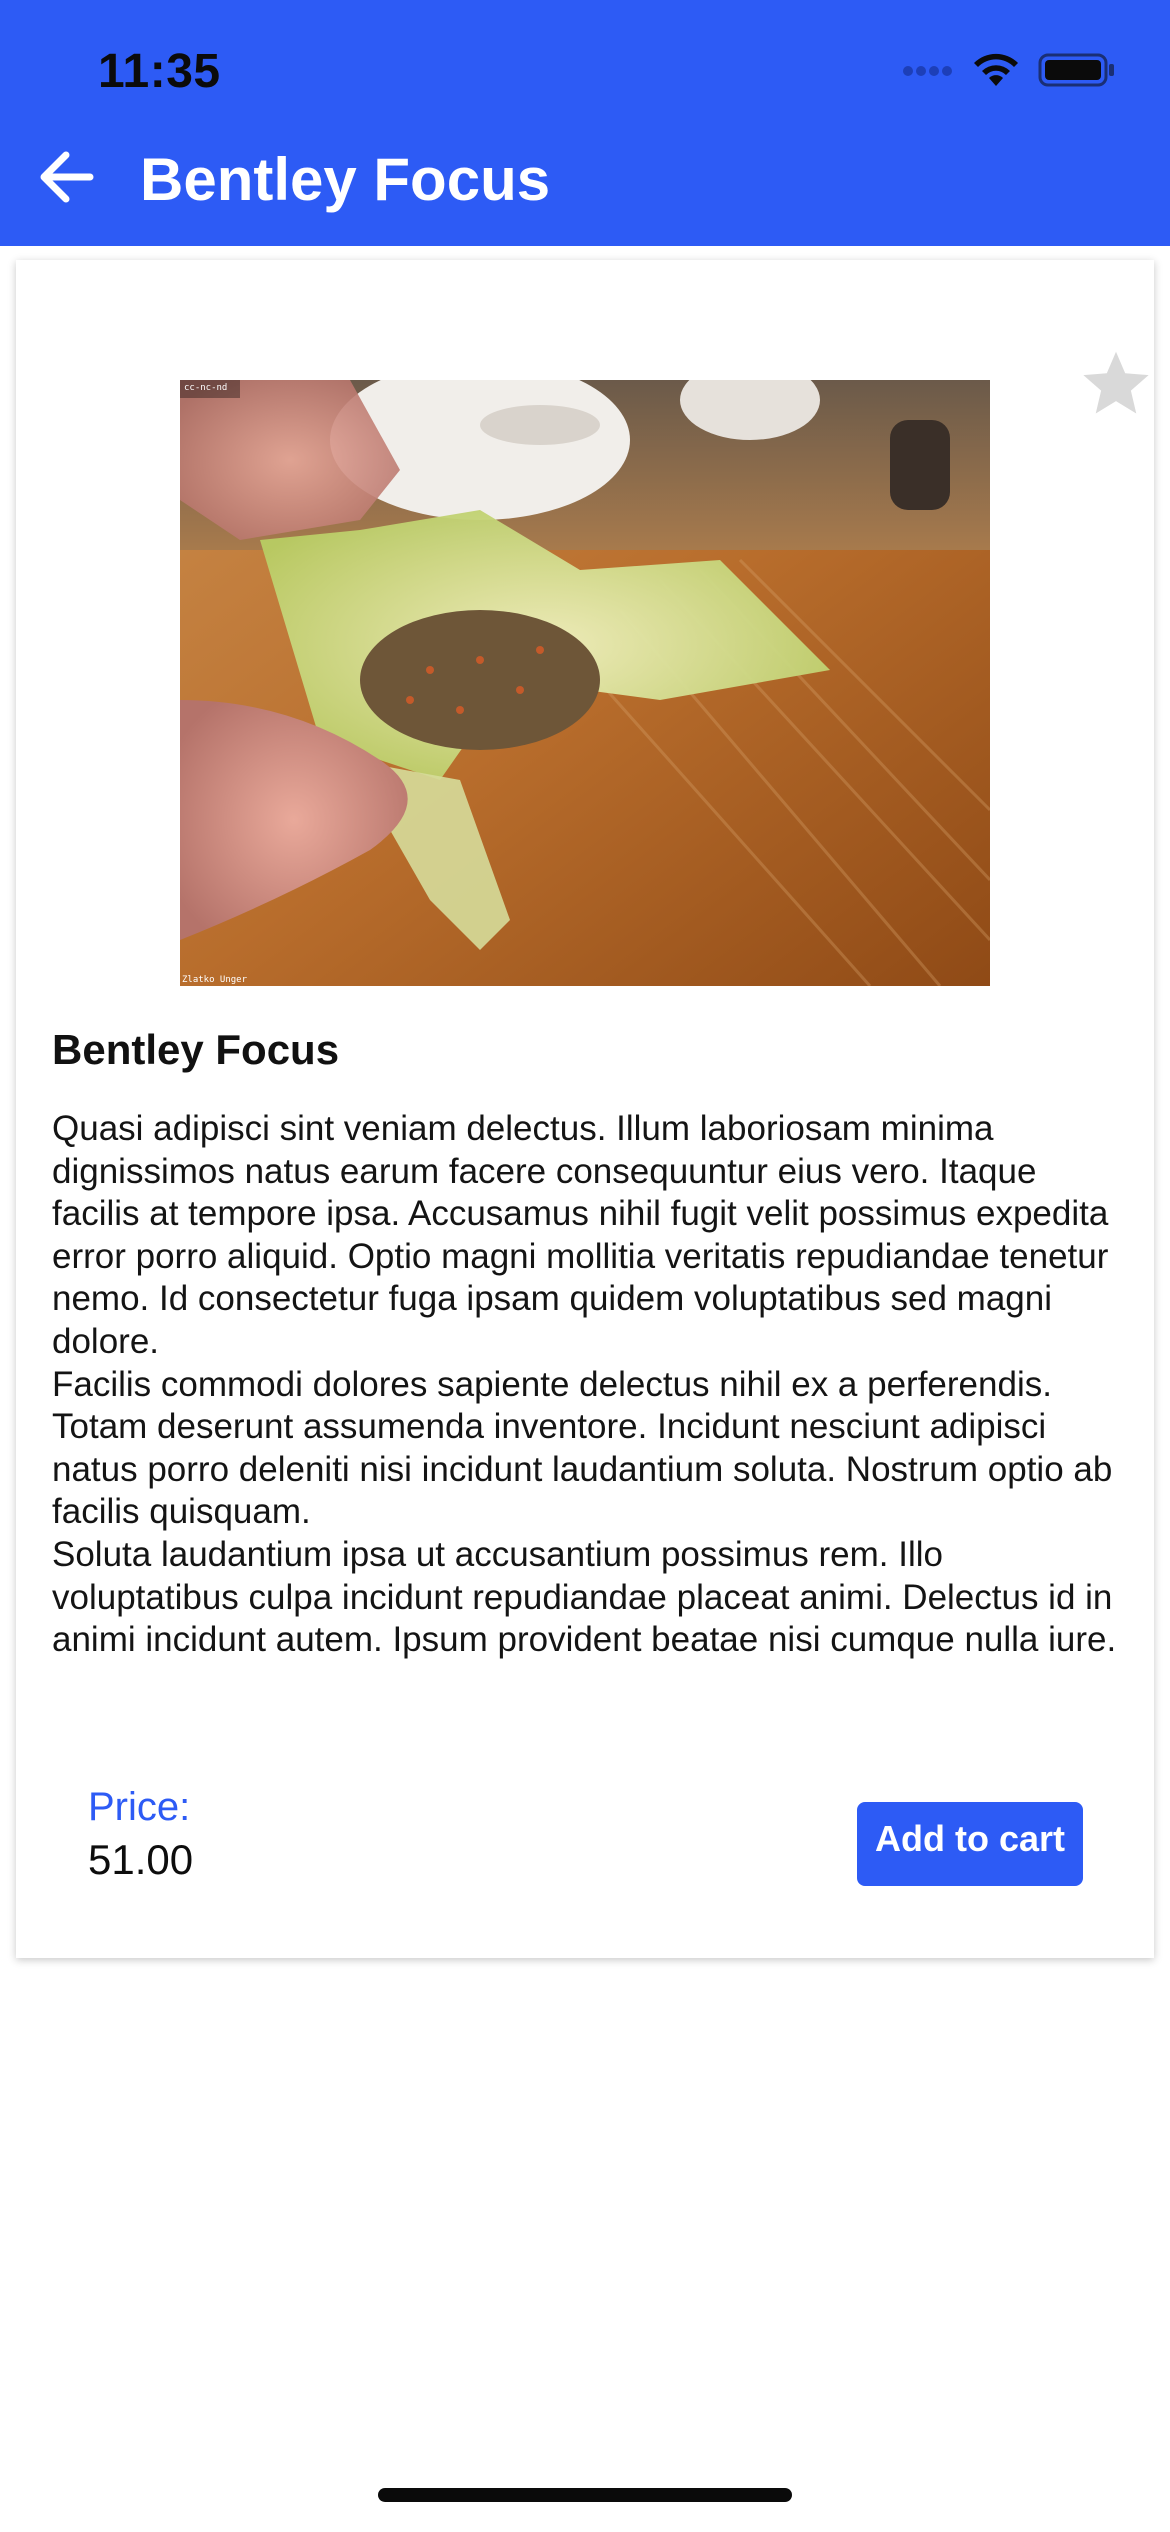 The width and height of the screenshot is (1170, 2532). I want to click on price-value: 51.00, so click(141, 1859).